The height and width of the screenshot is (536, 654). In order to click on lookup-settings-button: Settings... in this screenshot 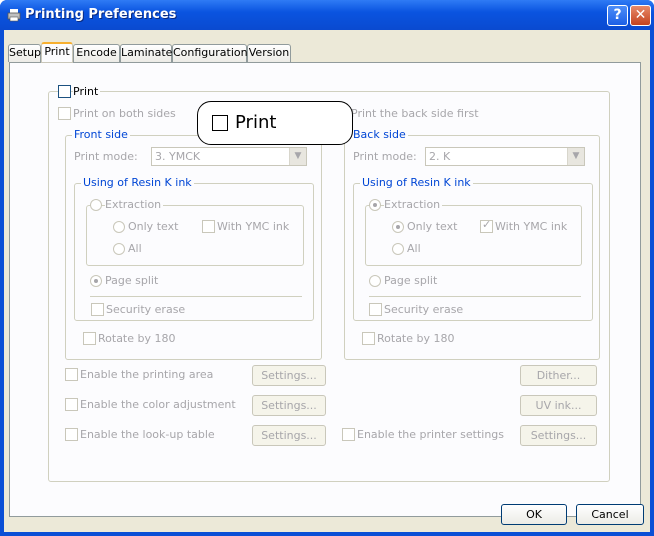, I will do `click(289, 435)`.